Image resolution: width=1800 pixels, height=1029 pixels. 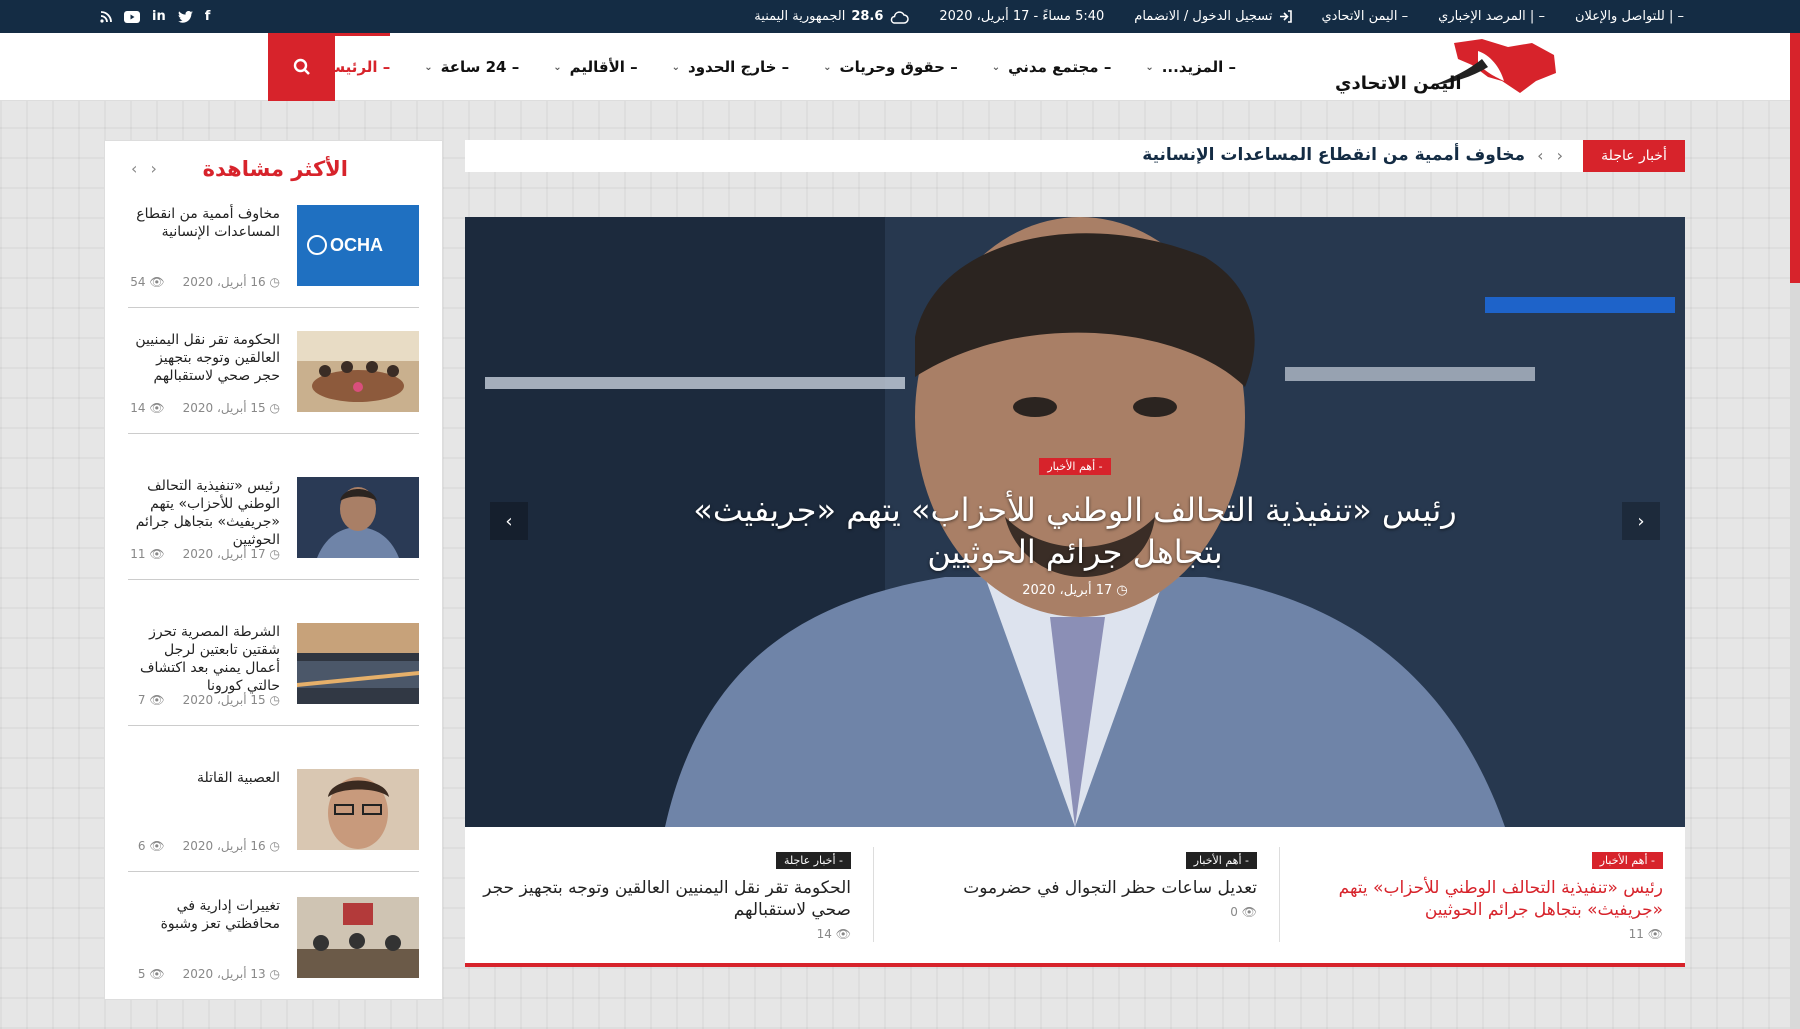 I want to click on nav-regions: – الأقاليم ⌄, so click(x=595, y=67).